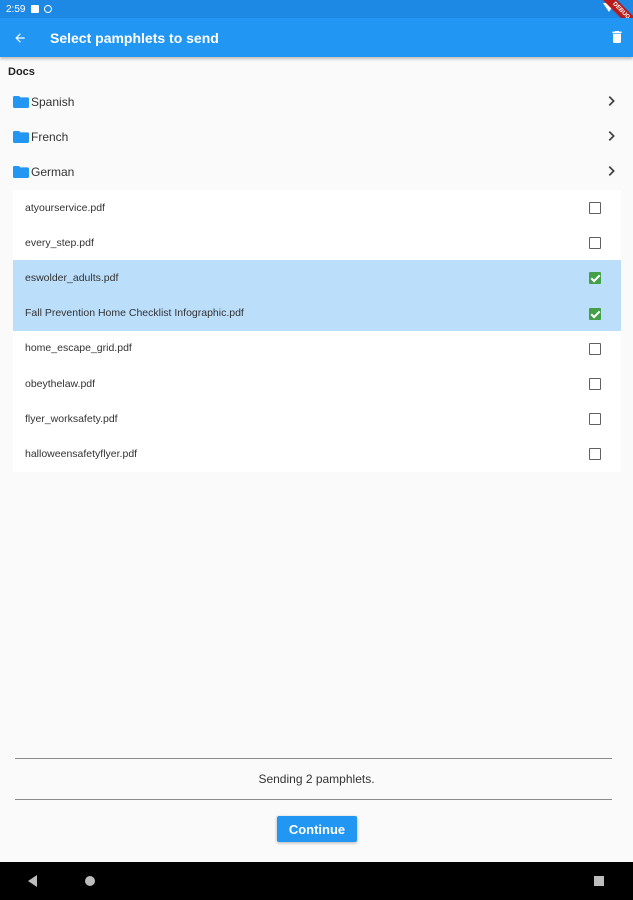 The width and height of the screenshot is (633, 900). I want to click on file-name: every_step.pdf, so click(59, 242).